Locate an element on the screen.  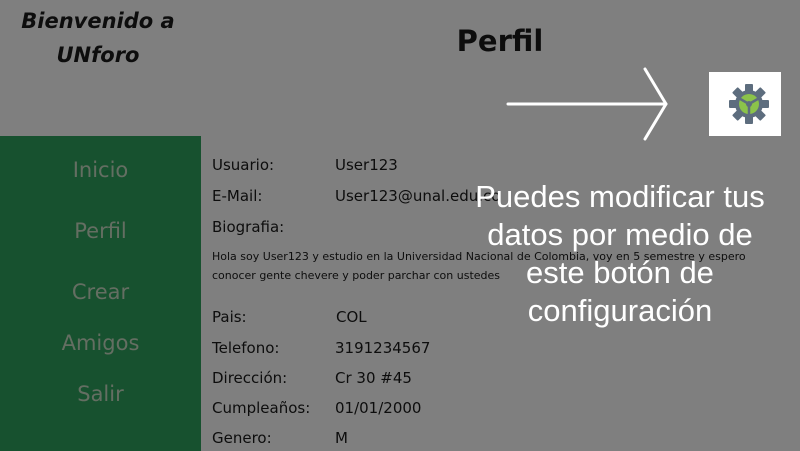
pointer-arrow-icon is located at coordinates (587, 104).